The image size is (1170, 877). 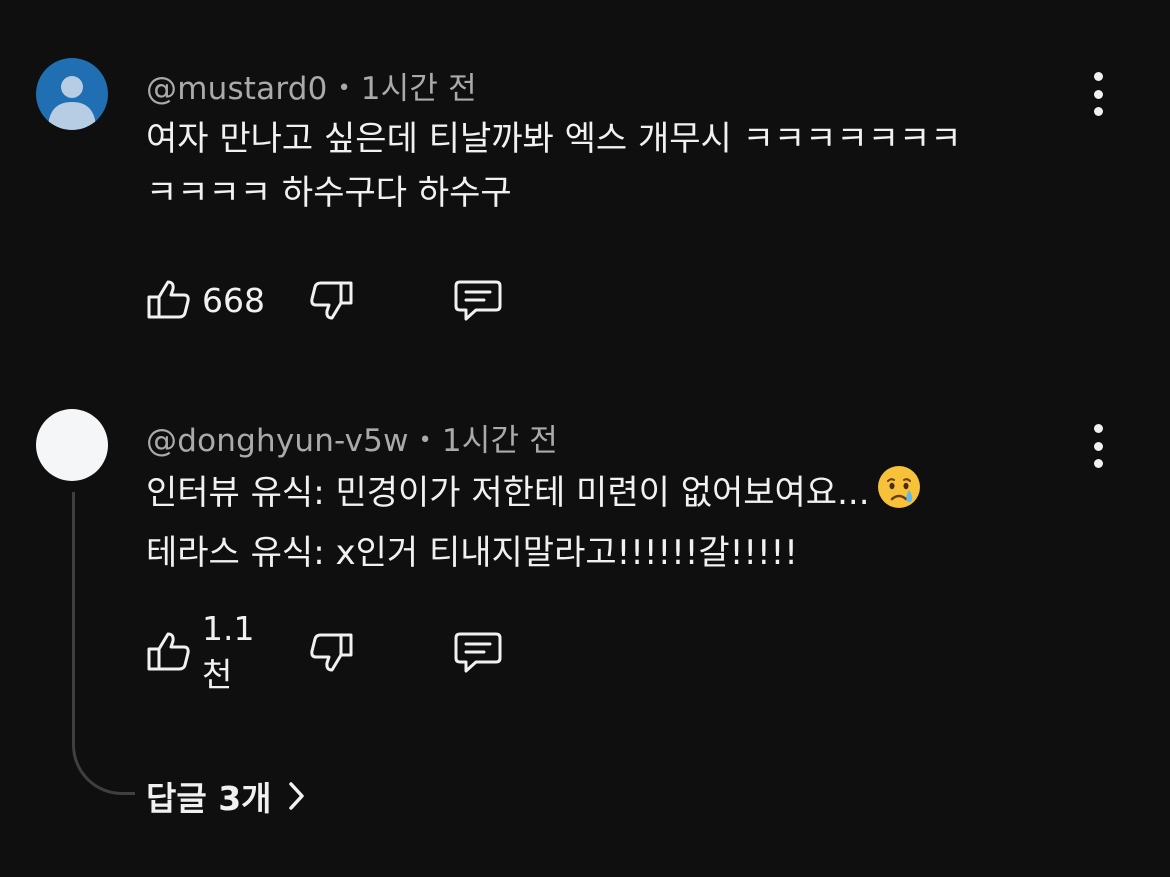 What do you see at coordinates (277, 441) in the screenshot?
I see `comment-author: @donghyun-v5w` at bounding box center [277, 441].